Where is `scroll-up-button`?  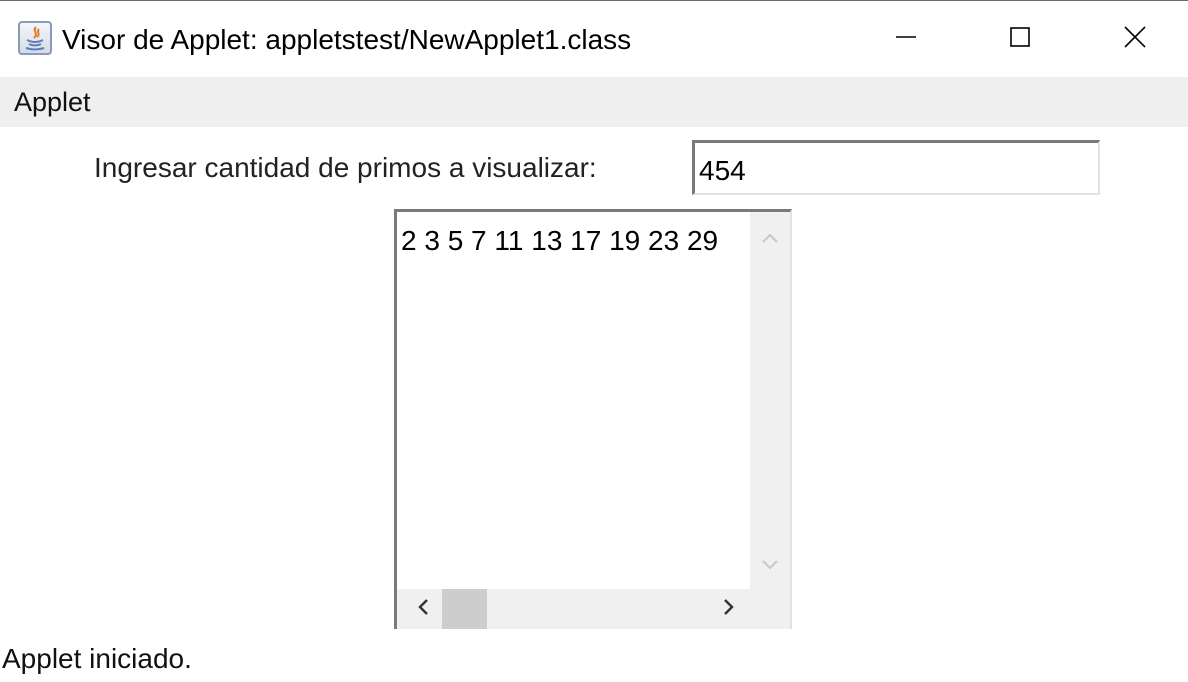 scroll-up-button is located at coordinates (770, 240).